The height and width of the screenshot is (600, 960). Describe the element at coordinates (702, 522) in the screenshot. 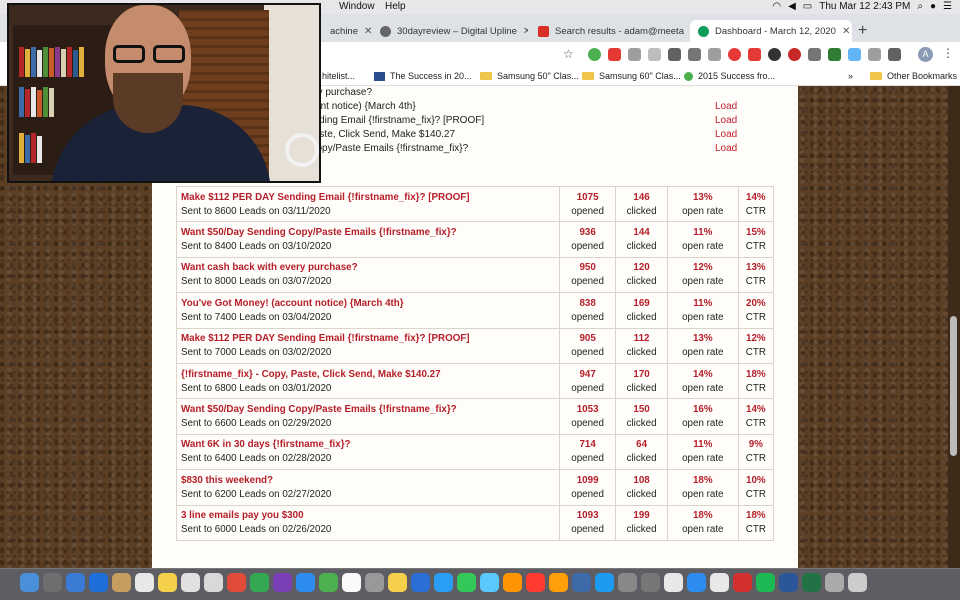

I see `stat-open-rate-cell: 18% open rate` at that location.